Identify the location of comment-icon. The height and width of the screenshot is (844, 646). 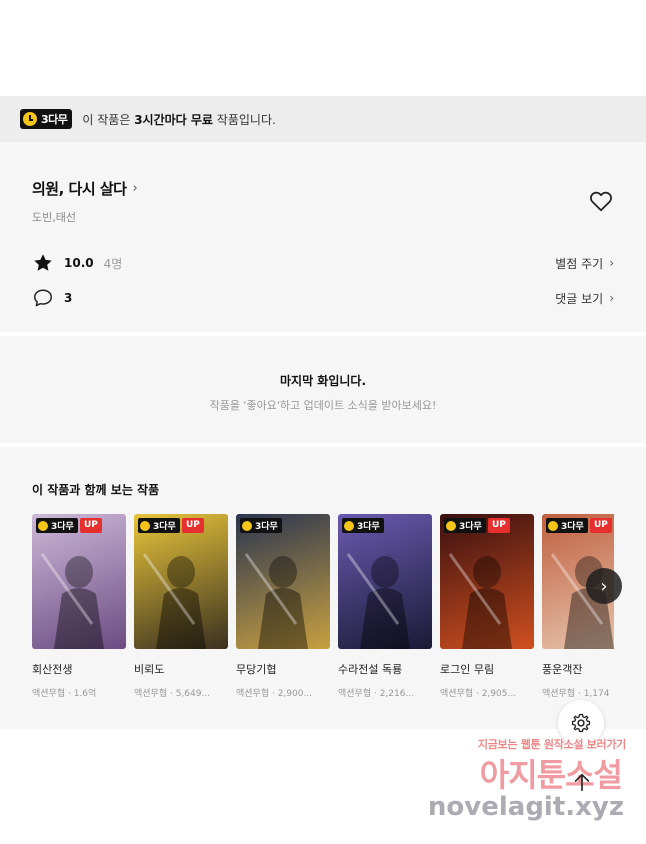
(43, 298).